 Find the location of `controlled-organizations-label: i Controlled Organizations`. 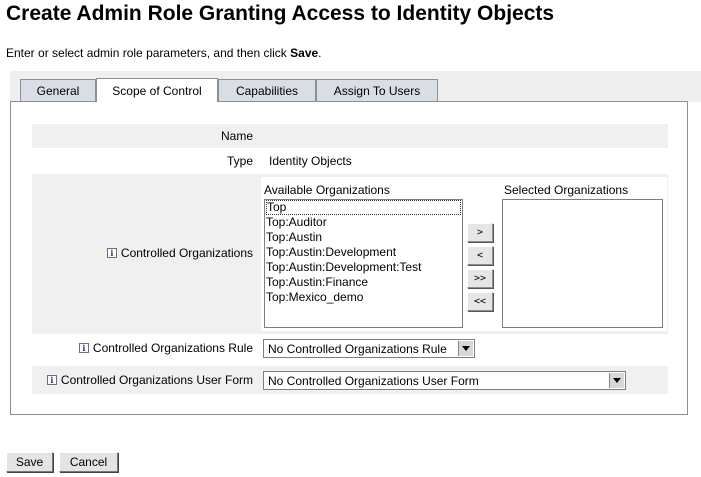

controlled-organizations-label: i Controlled Organizations is located at coordinates (179, 253).